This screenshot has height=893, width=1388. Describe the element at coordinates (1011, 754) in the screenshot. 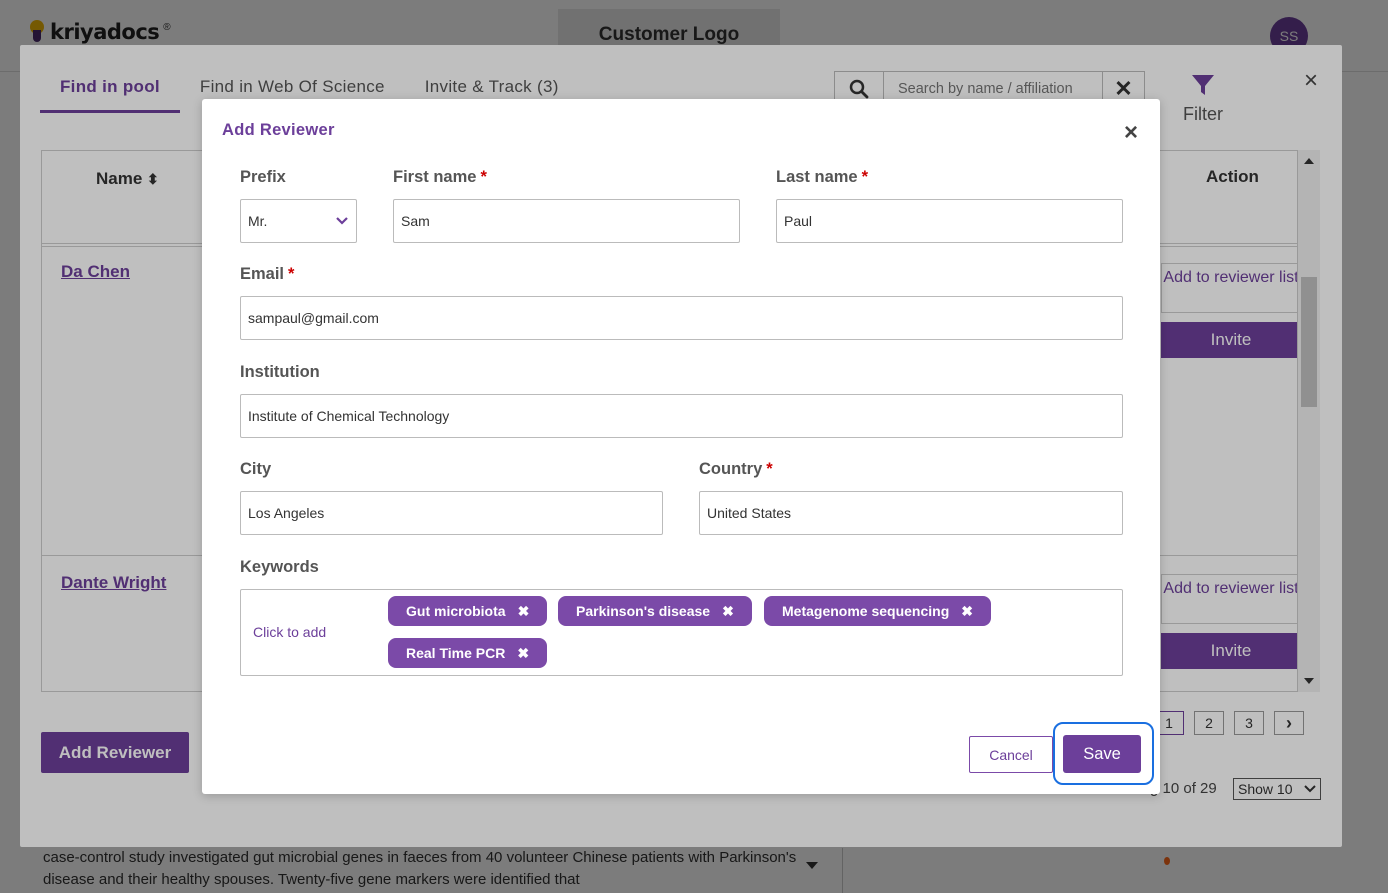

I see `cancel-button: Cancel` at that location.